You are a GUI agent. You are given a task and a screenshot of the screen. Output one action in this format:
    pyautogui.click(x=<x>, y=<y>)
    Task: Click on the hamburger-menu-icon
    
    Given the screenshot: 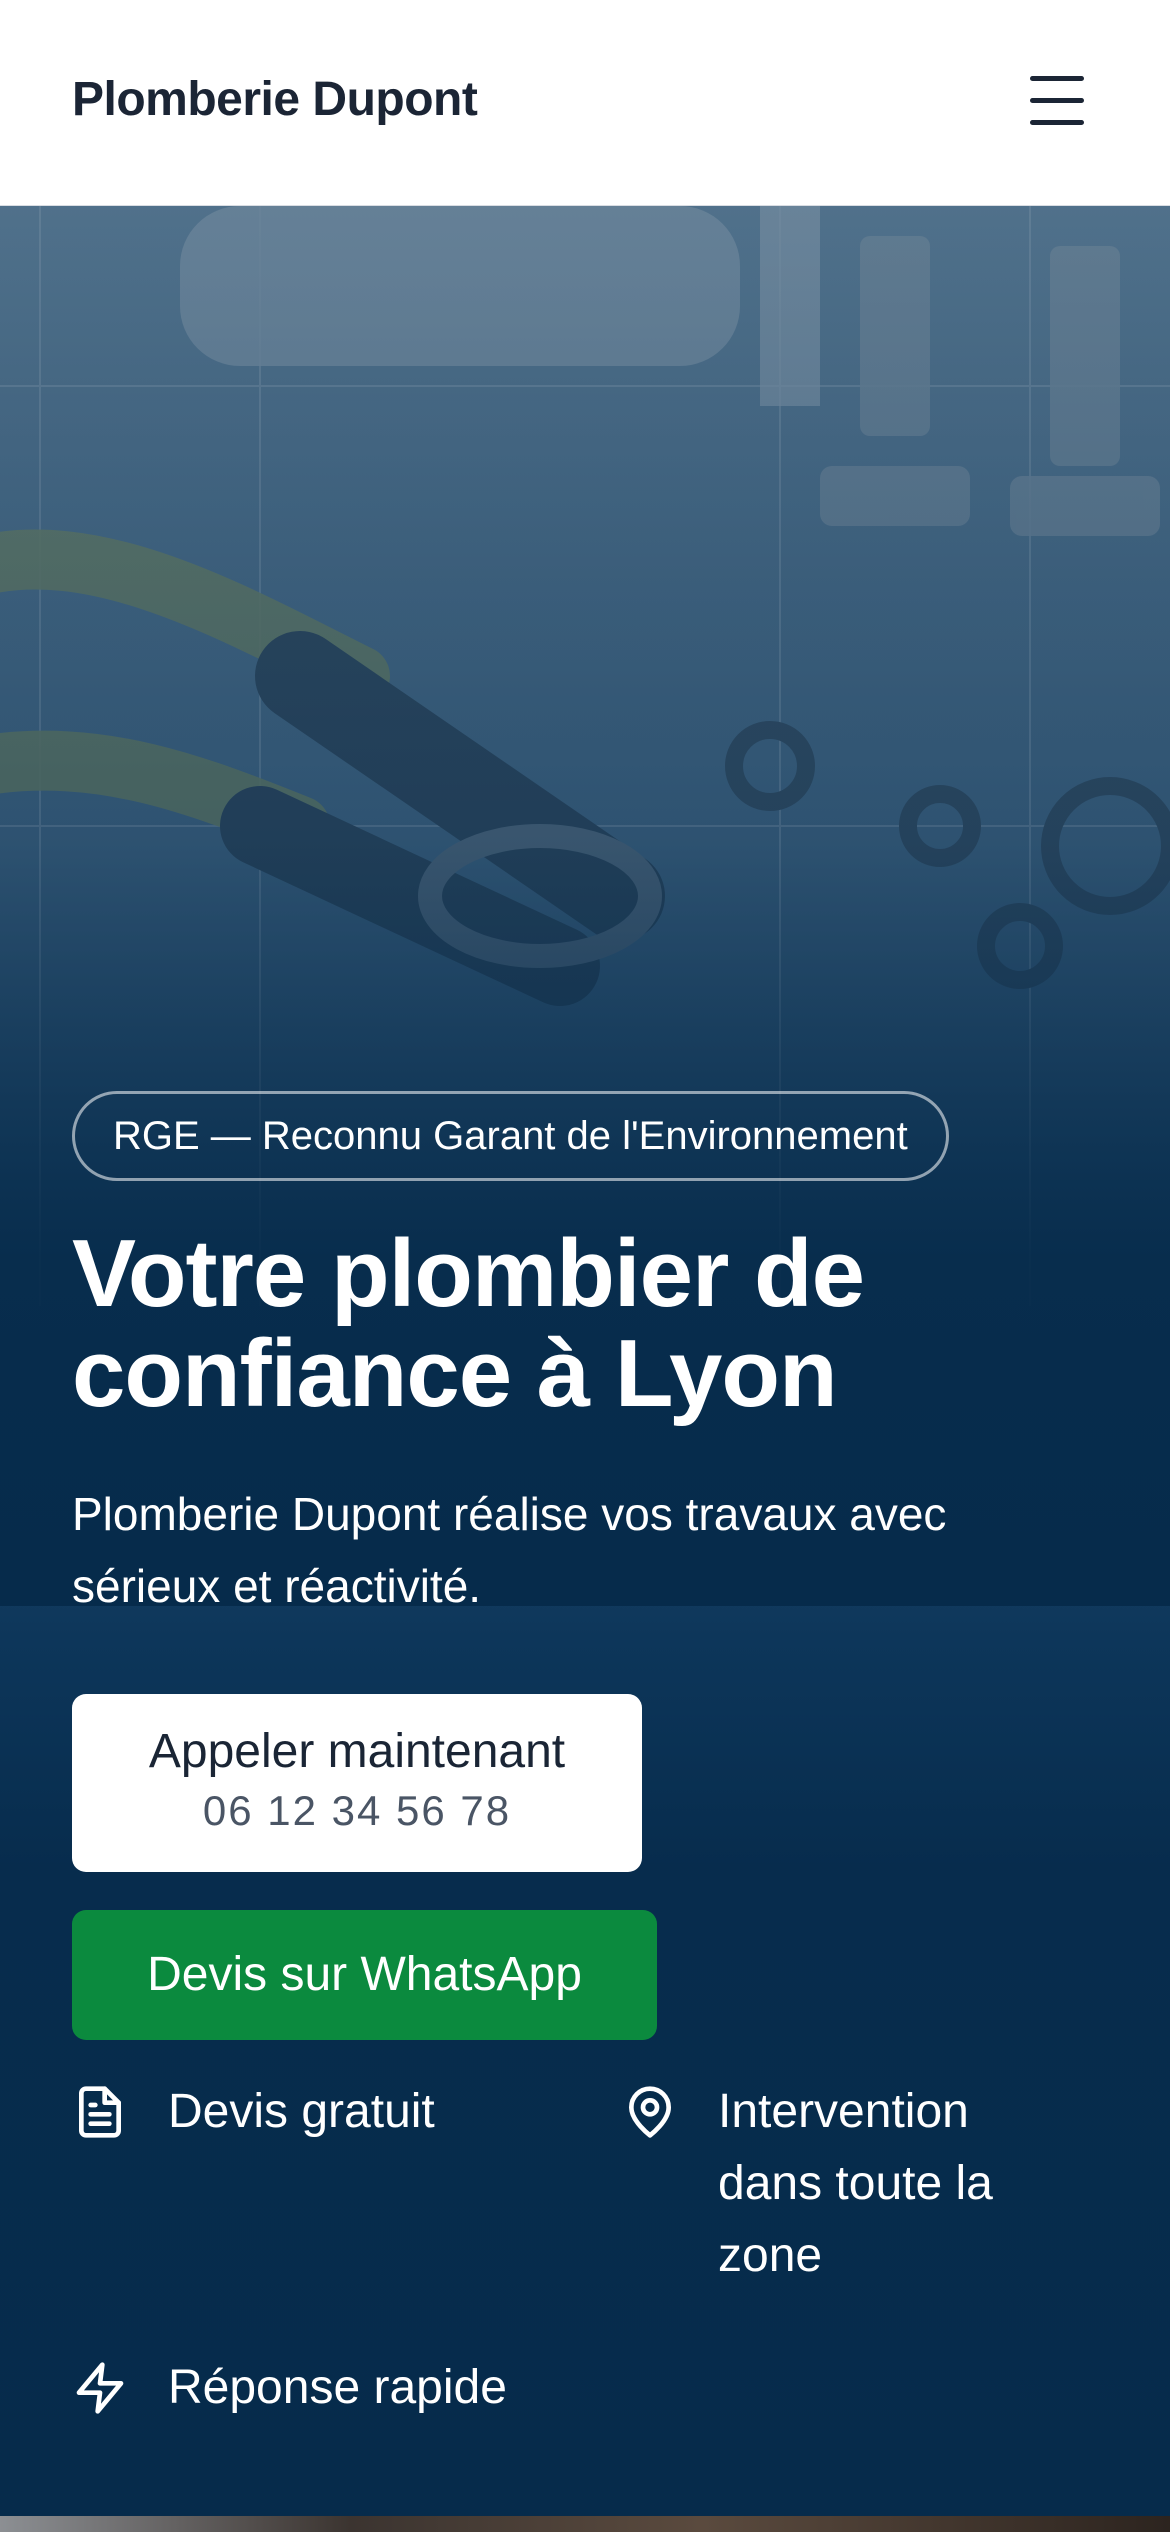 What is the action you would take?
    pyautogui.click(x=1057, y=100)
    